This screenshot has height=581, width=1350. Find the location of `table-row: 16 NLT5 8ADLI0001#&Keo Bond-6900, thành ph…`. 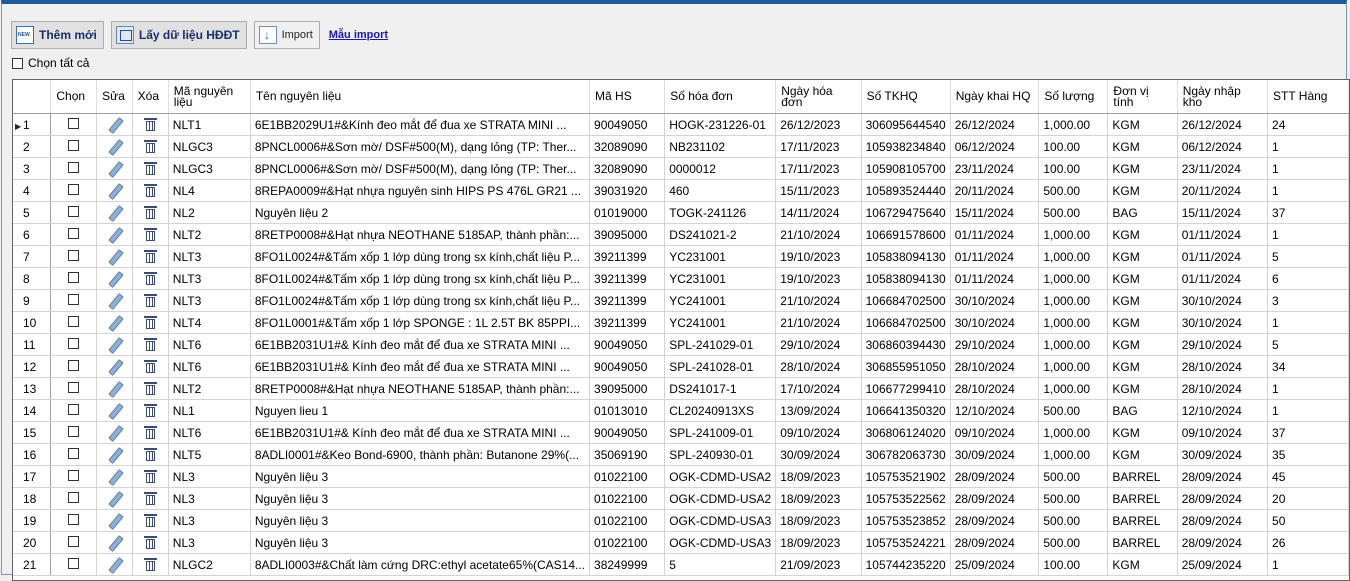

table-row: 16 NLT5 8ADLI0001#&Keo Bond-6900, thành ph… is located at coordinates (681, 454).